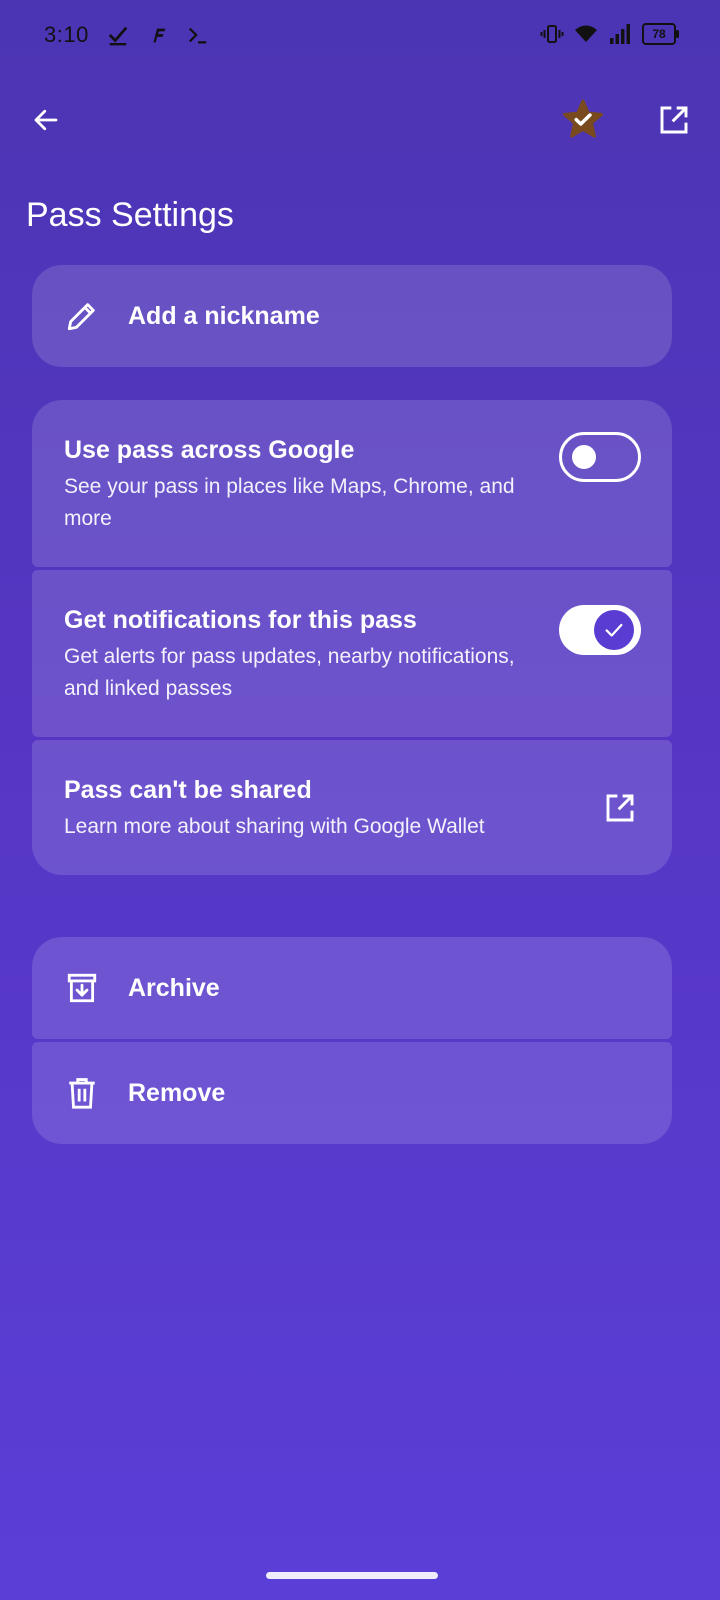 The height and width of the screenshot is (1600, 720). Describe the element at coordinates (352, 316) in the screenshot. I see `add-nickname-button: Add a nickname` at that location.